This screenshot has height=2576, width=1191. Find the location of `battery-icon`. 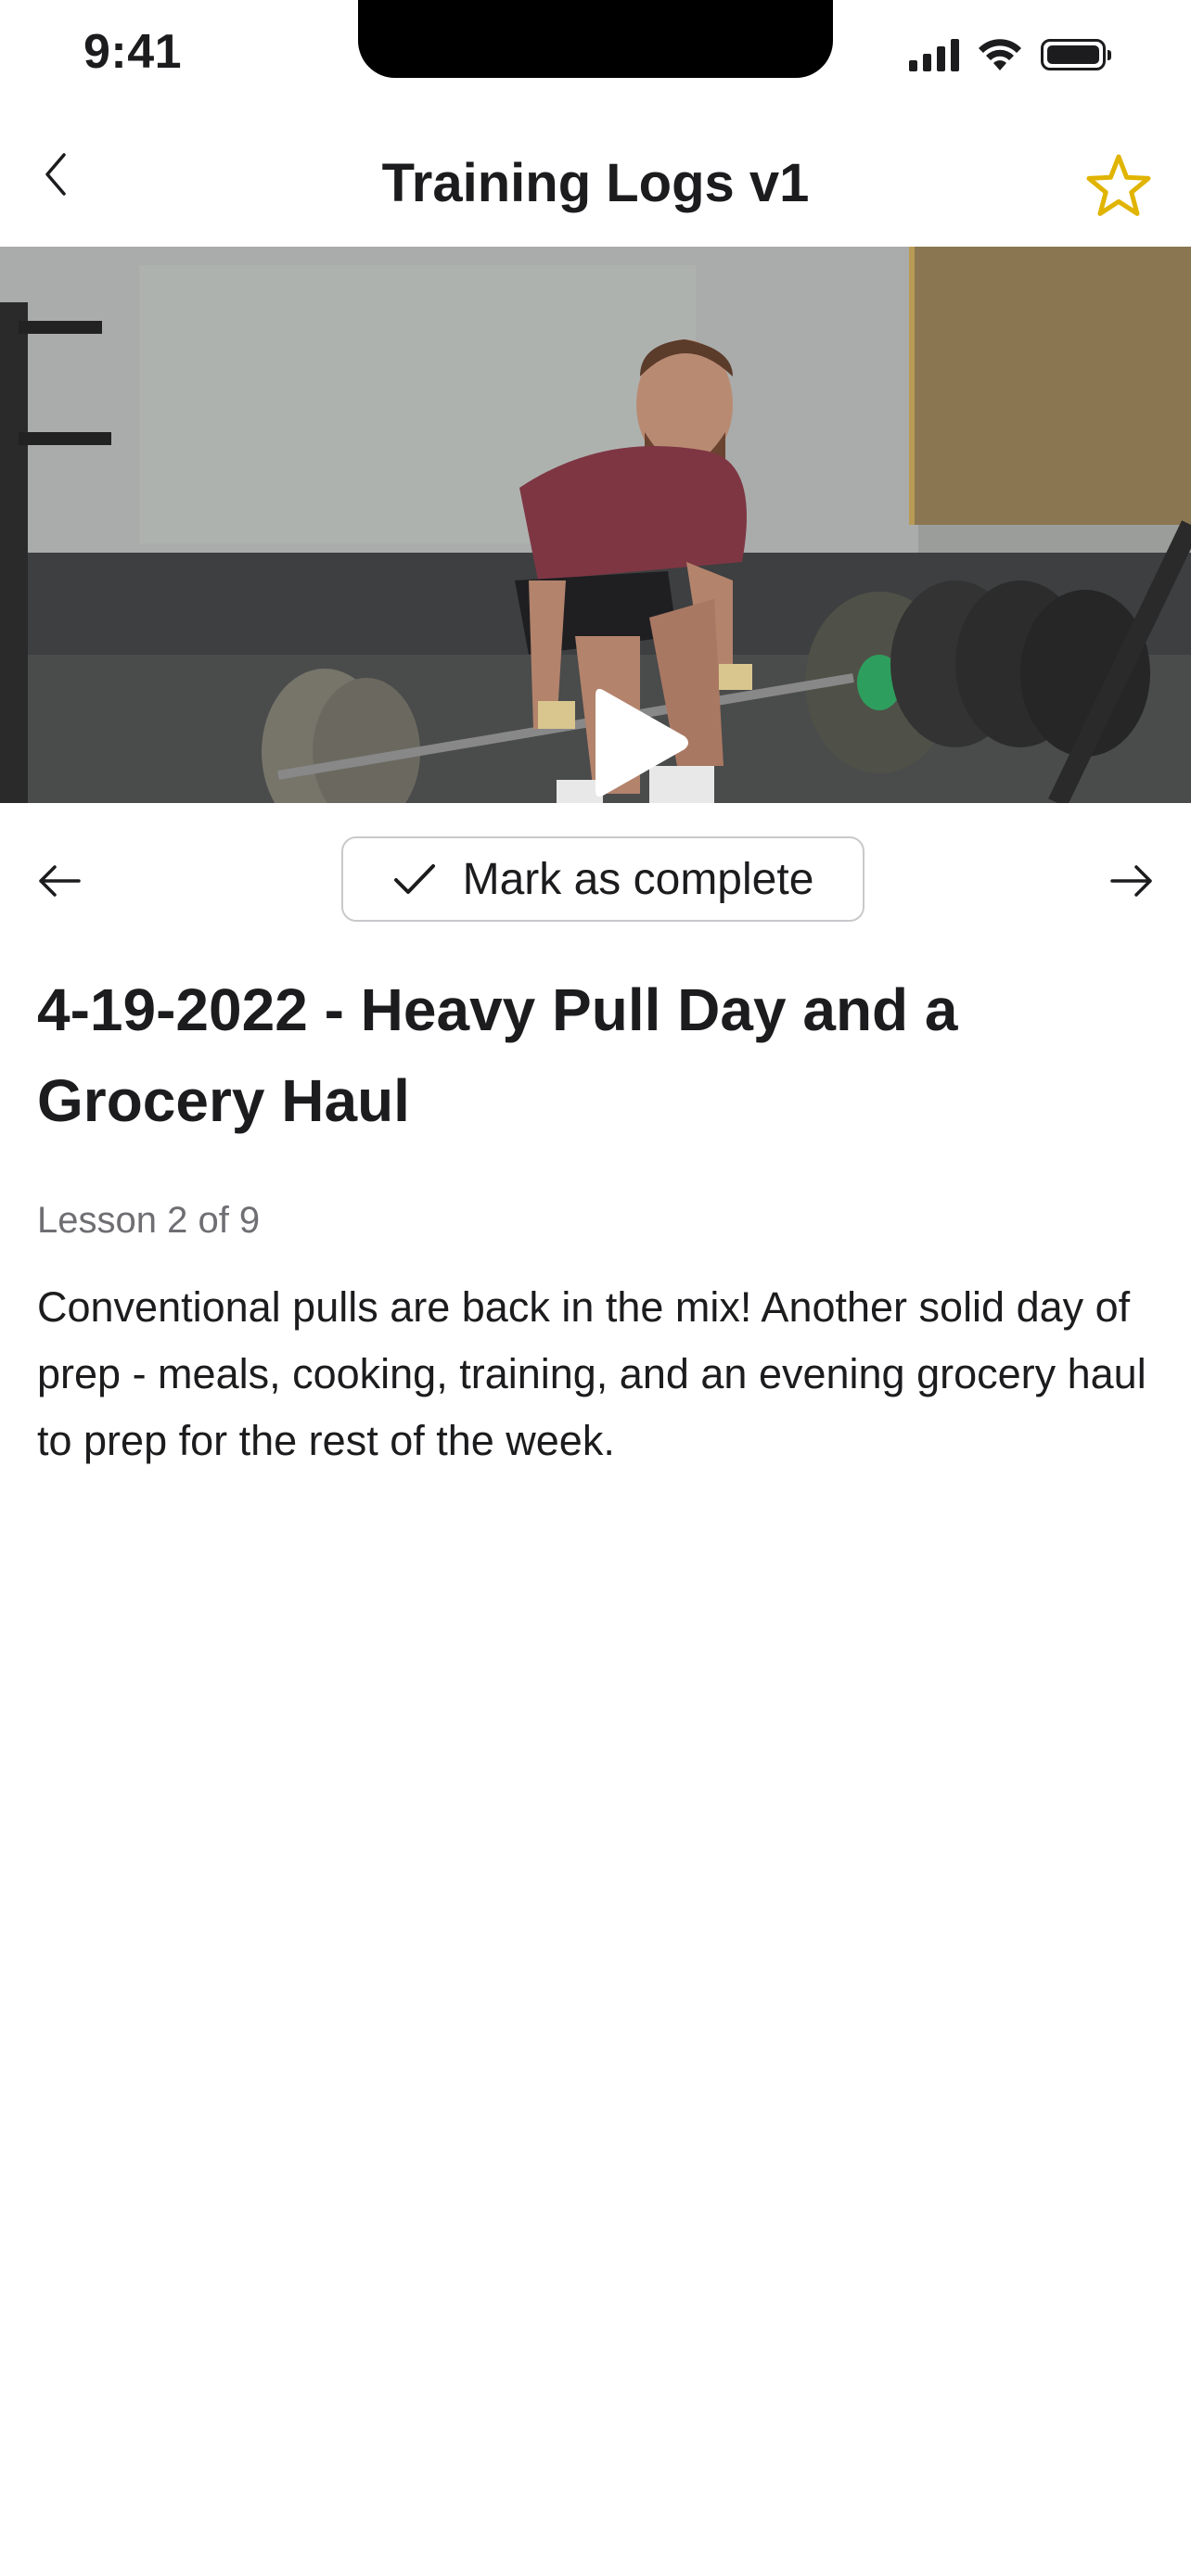

battery-icon is located at coordinates (1076, 55).